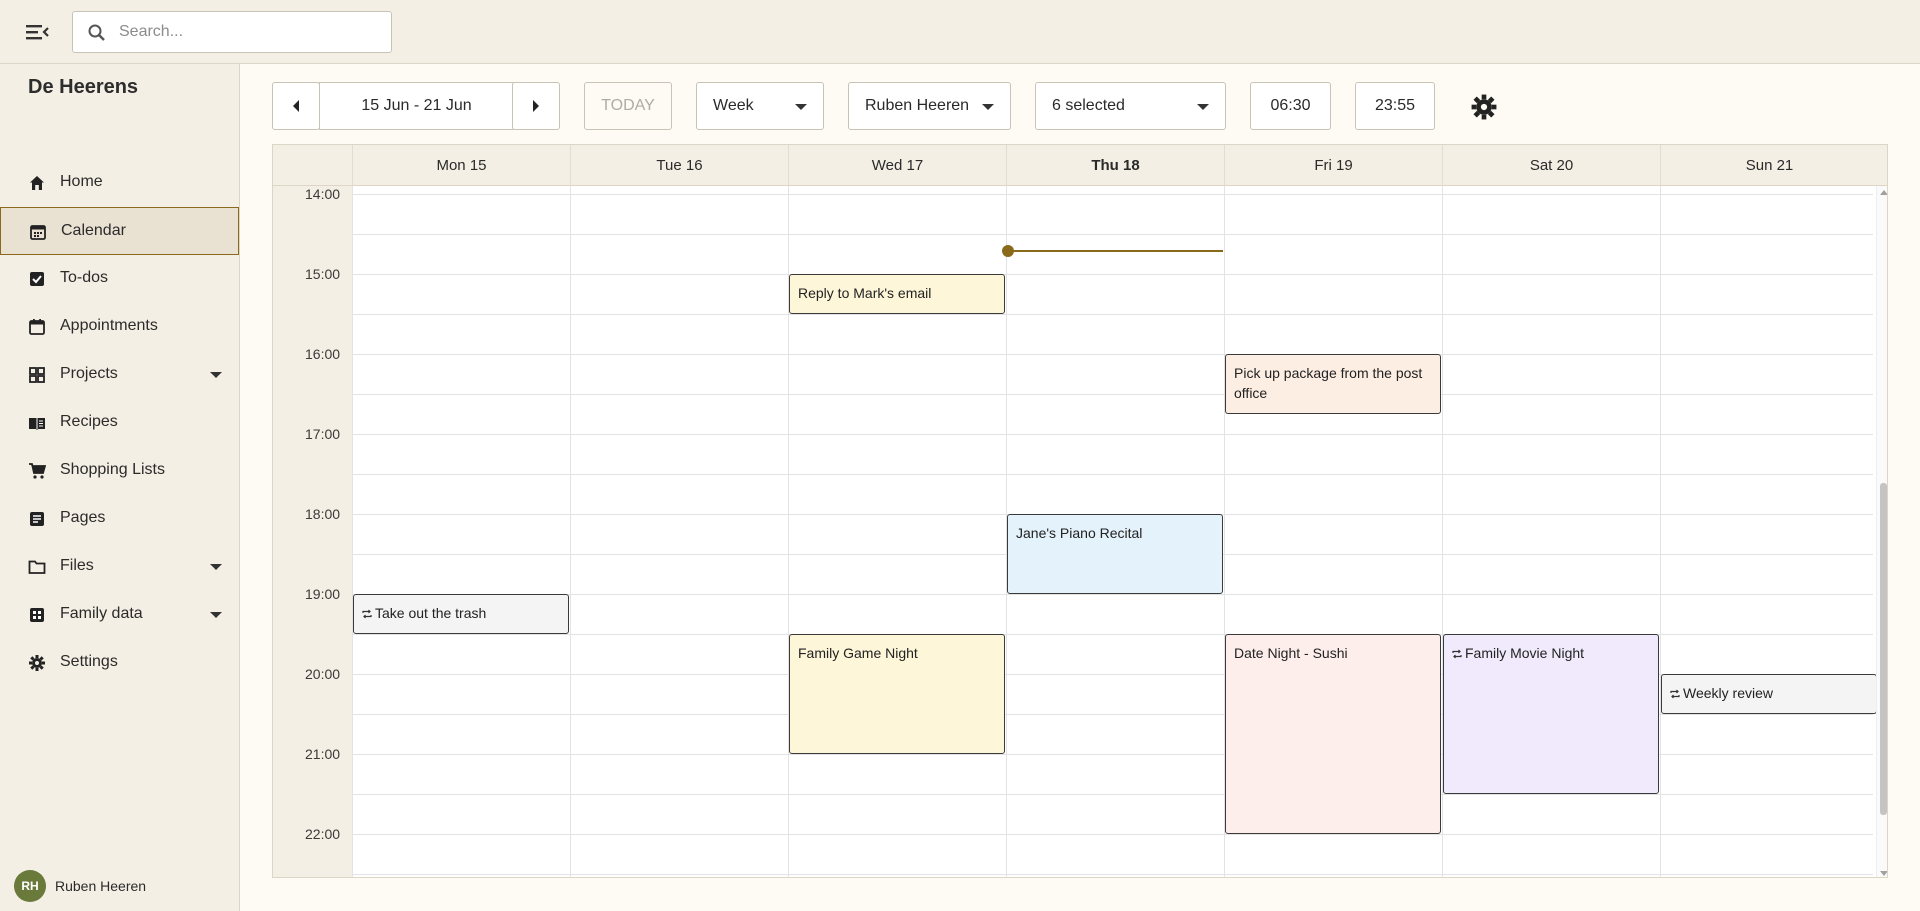 This screenshot has height=911, width=1920. What do you see at coordinates (1333, 165) in the screenshot?
I see `day-header-fri: Fri 19` at bounding box center [1333, 165].